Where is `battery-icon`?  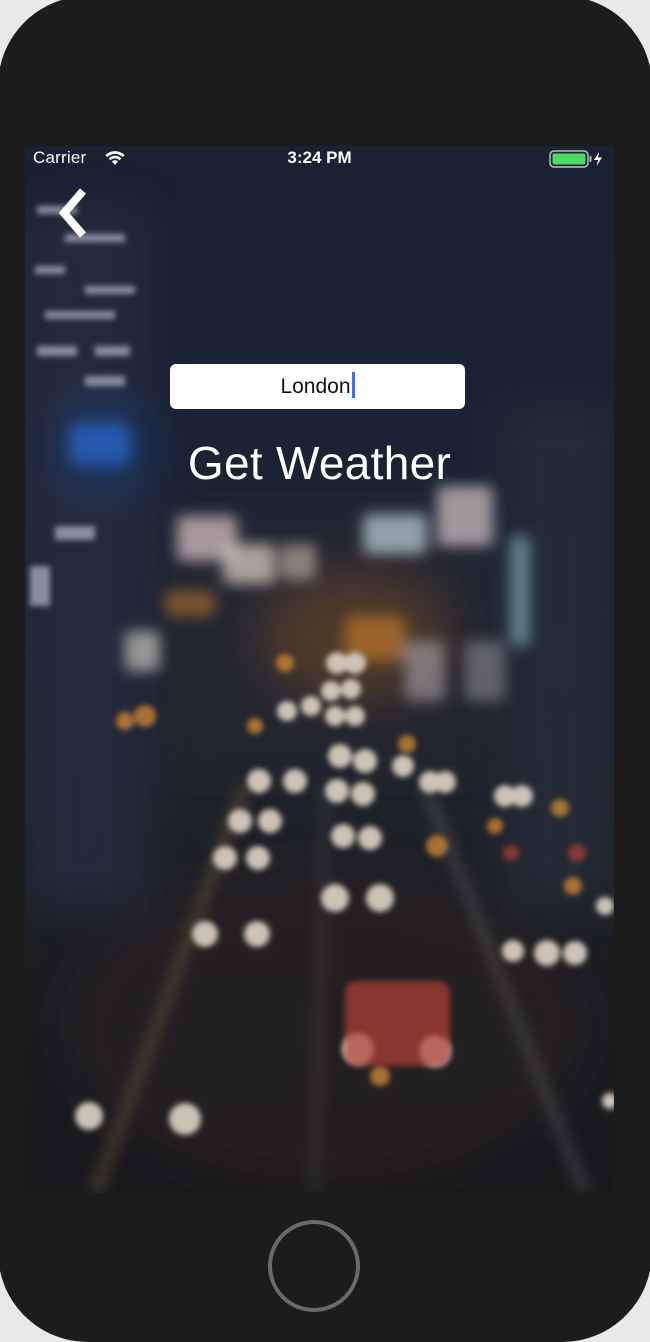
battery-icon is located at coordinates (575, 159).